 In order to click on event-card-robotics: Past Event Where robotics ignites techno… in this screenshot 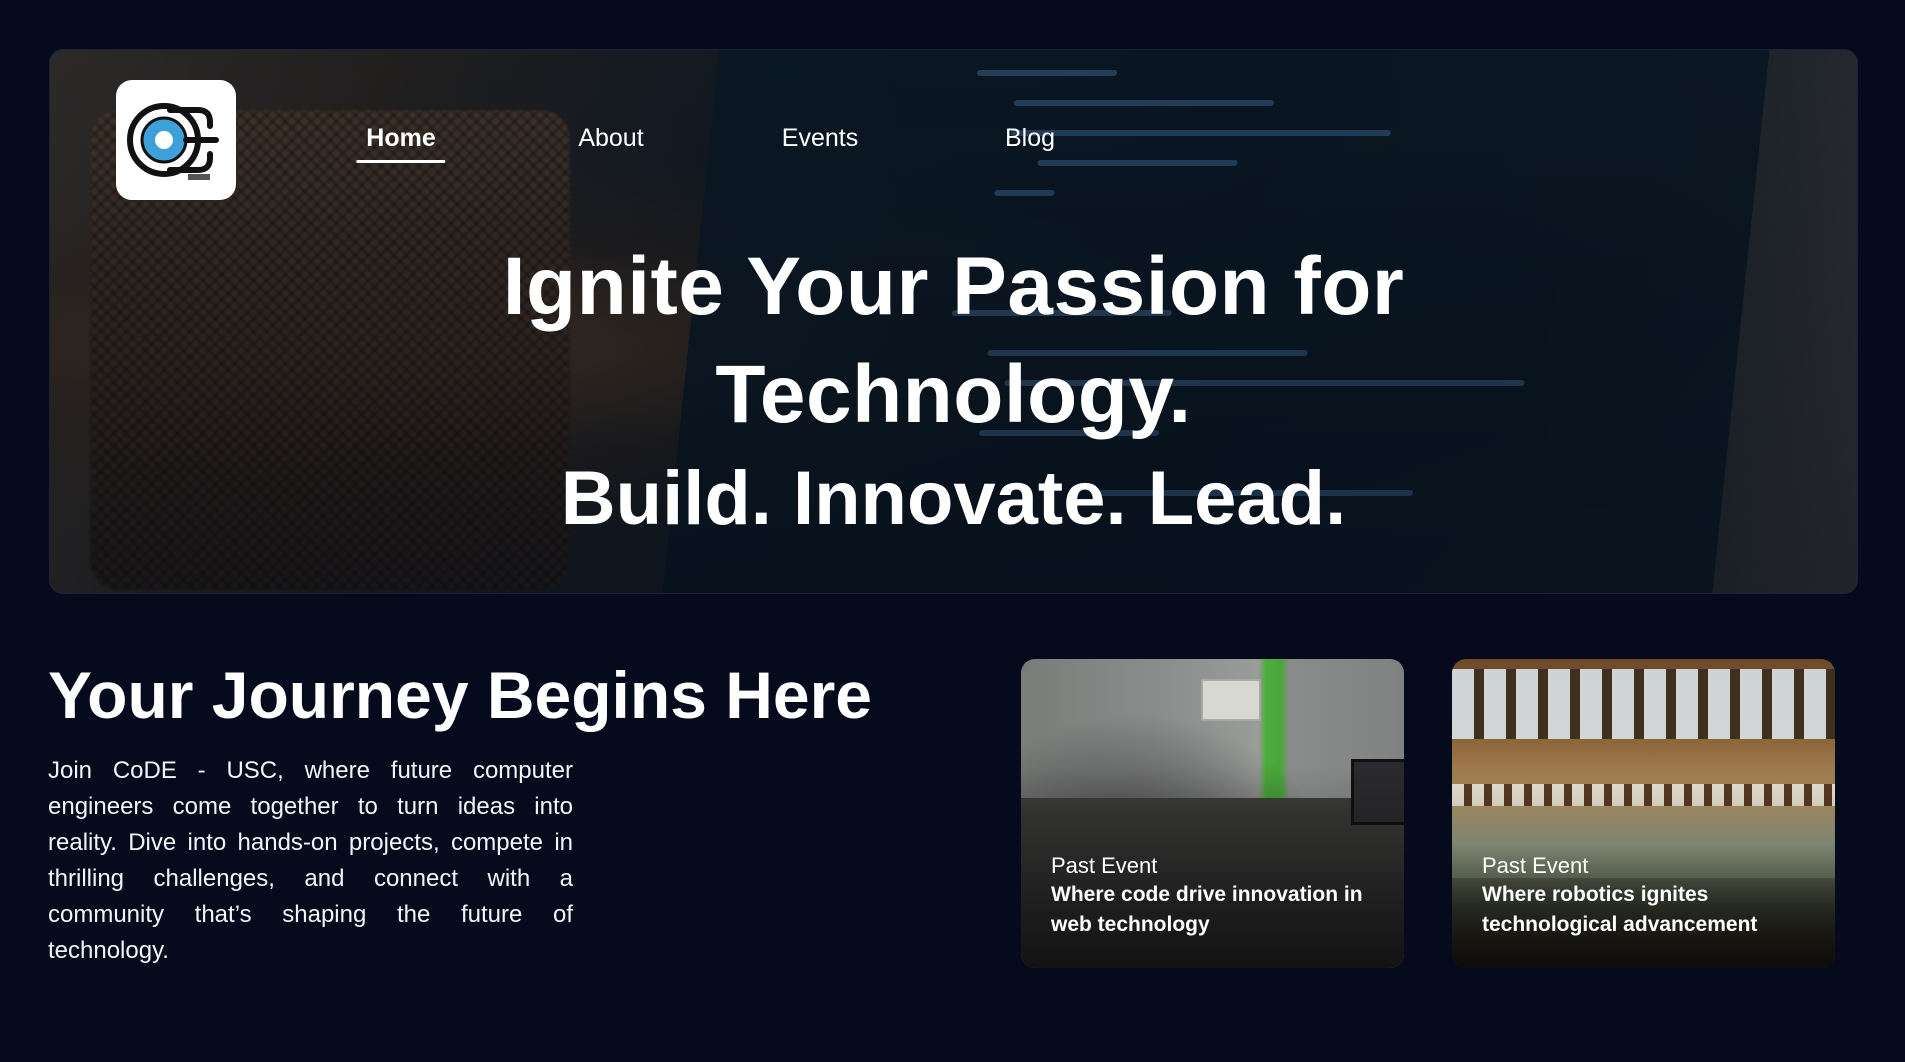, I will do `click(1643, 813)`.